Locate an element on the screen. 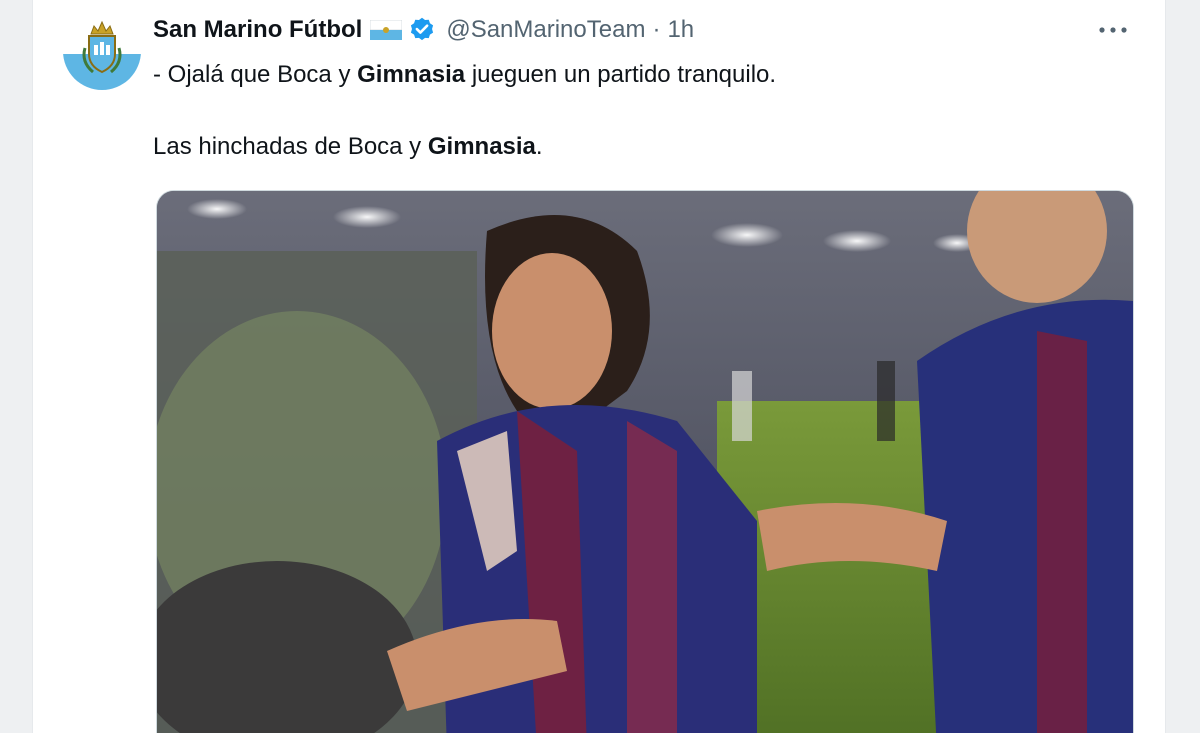 The height and width of the screenshot is (733, 1200). display-name: San Marino Fútbol is located at coordinates (257, 30).